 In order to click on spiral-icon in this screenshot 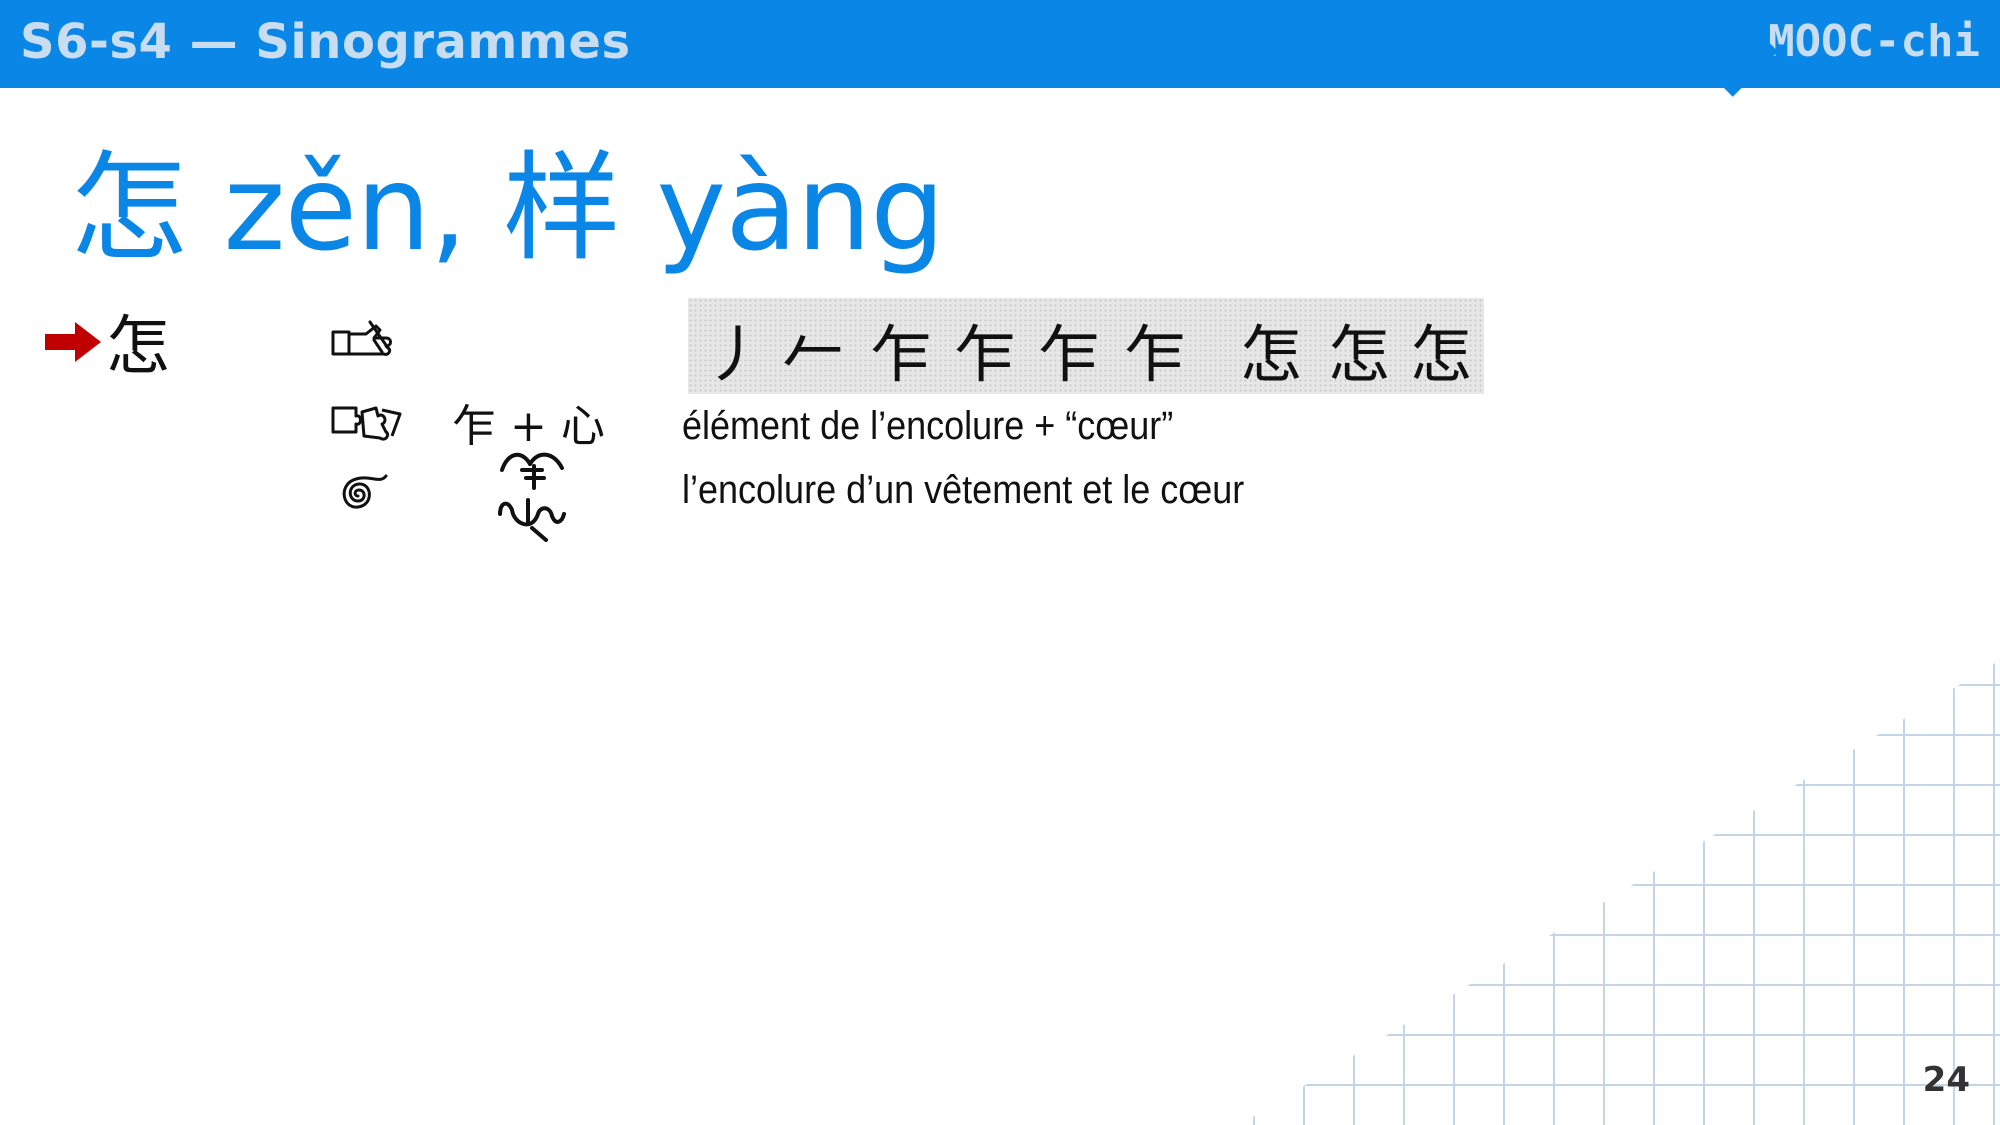, I will do `click(365, 491)`.